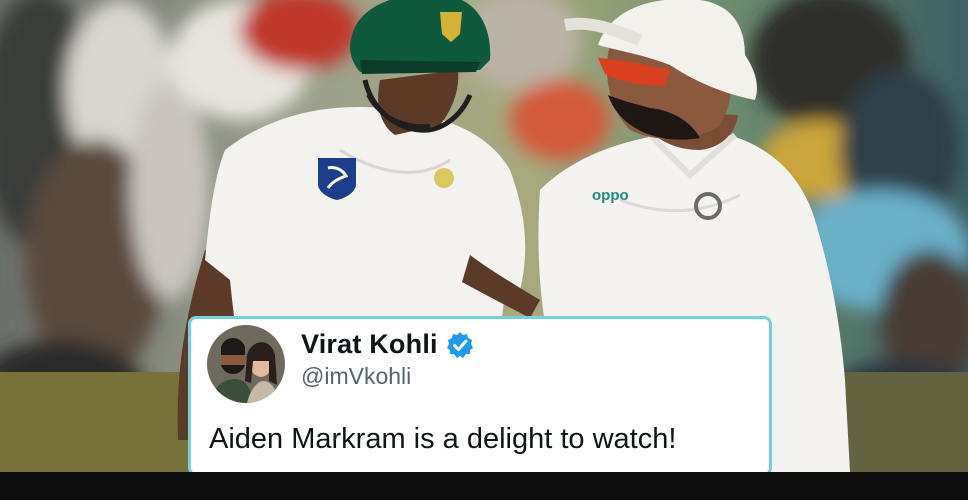 Image resolution: width=968 pixels, height=500 pixels. I want to click on oppo-logo: oppo, so click(610, 195).